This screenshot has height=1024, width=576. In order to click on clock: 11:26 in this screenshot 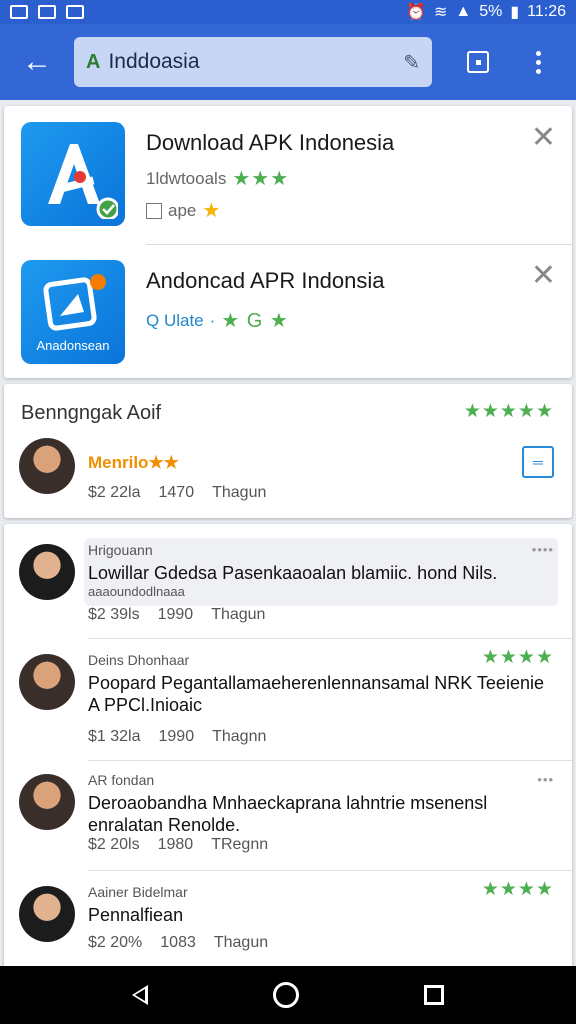, I will do `click(546, 11)`.